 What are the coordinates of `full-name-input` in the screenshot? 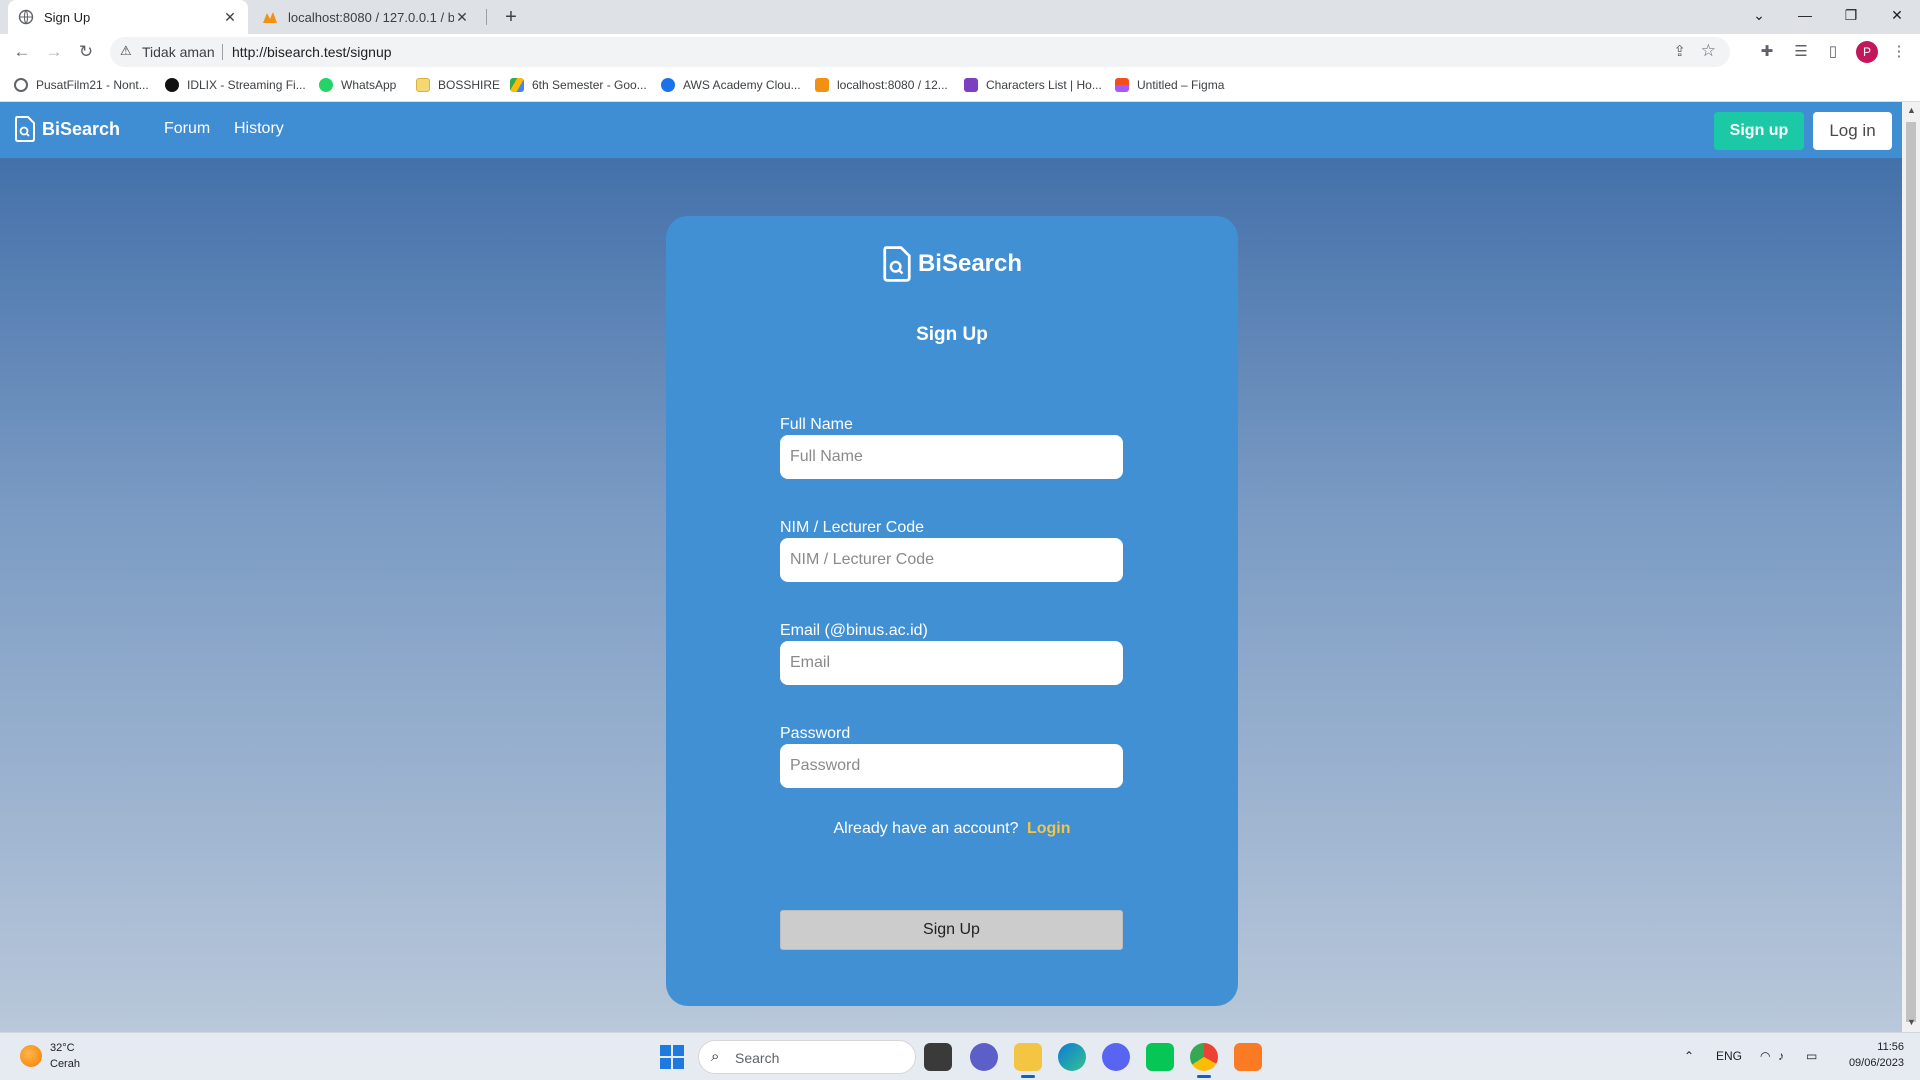 It's located at (951, 457).